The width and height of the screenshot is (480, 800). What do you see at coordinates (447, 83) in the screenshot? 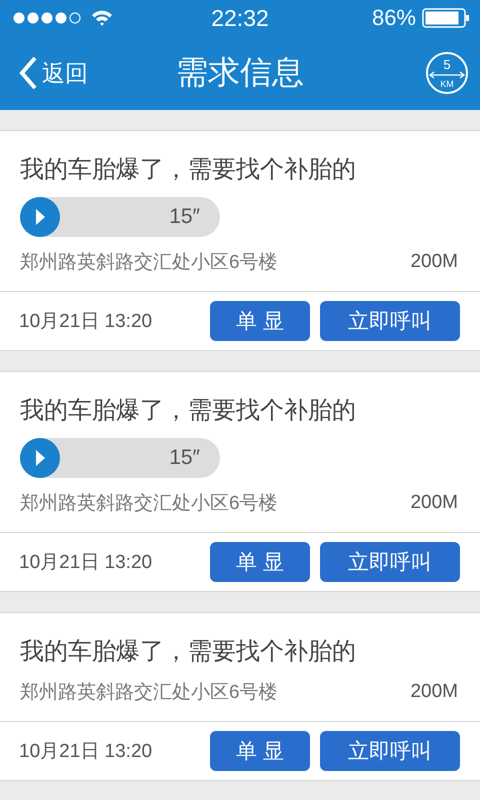
I see `range-unit: KM` at bounding box center [447, 83].